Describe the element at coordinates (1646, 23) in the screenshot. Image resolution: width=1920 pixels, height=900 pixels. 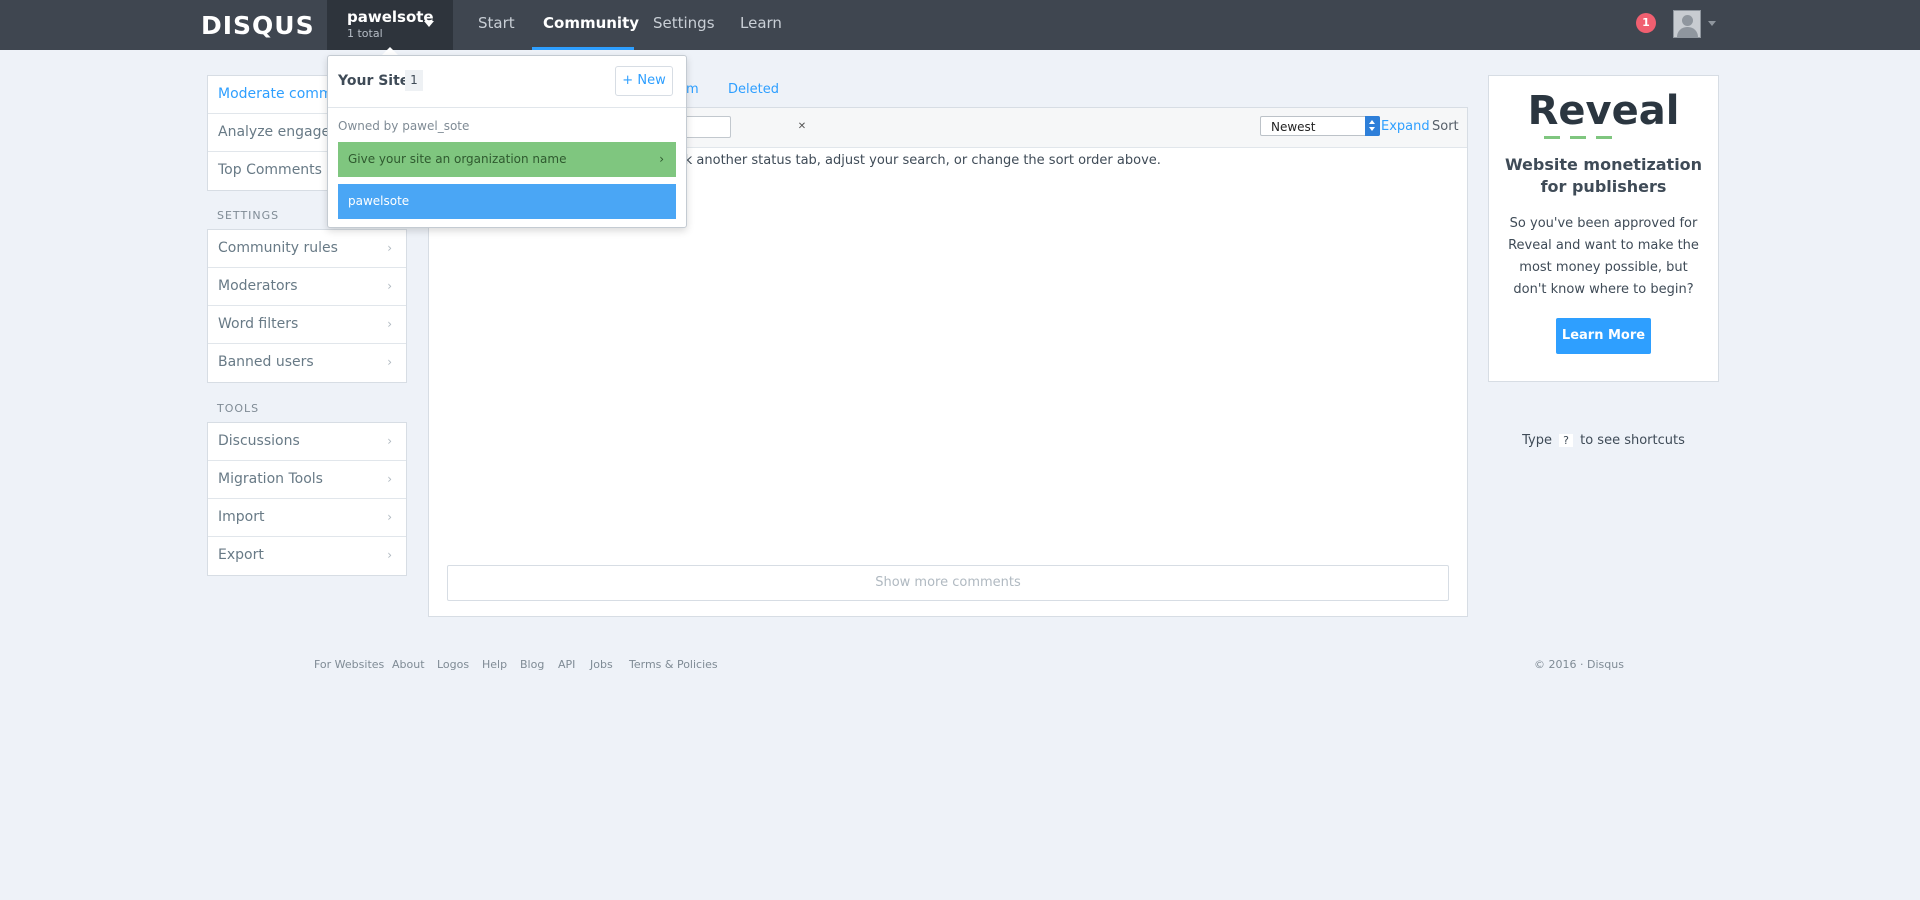
I see `notification-badge: 1` at that location.